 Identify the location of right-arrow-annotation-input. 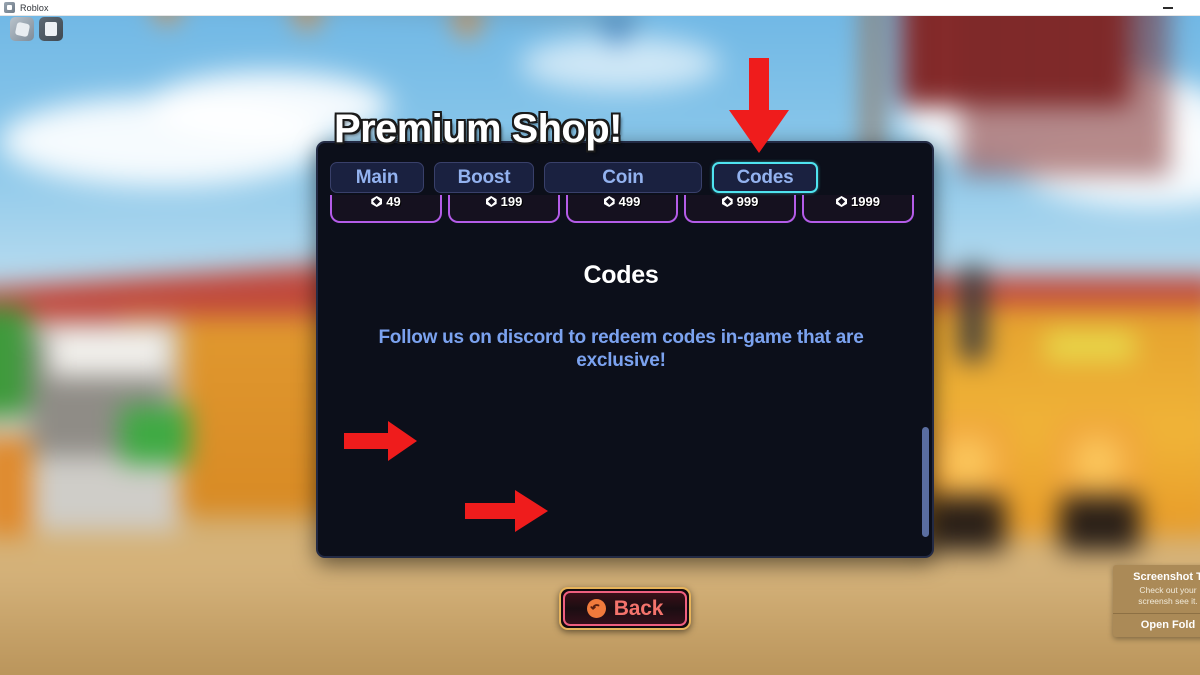
(381, 441).